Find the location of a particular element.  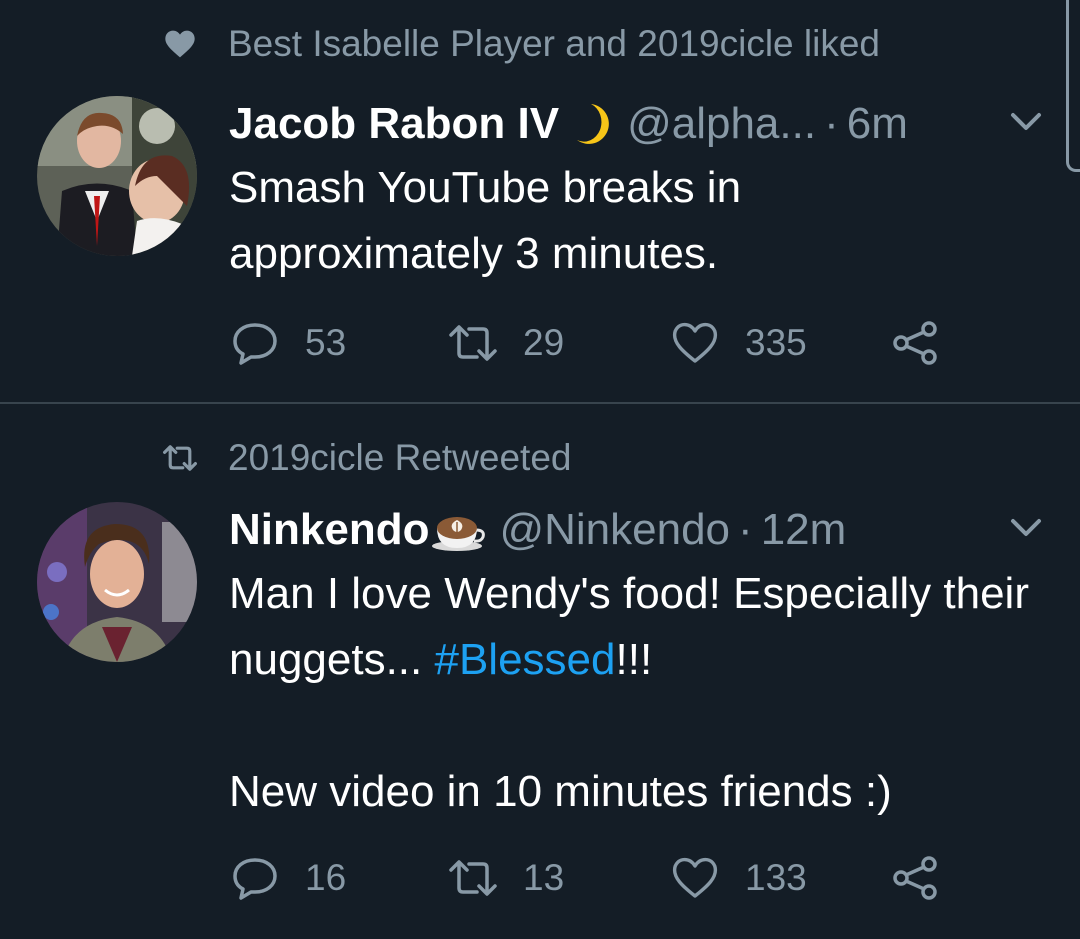

heart-icon is located at coordinates (180, 44).